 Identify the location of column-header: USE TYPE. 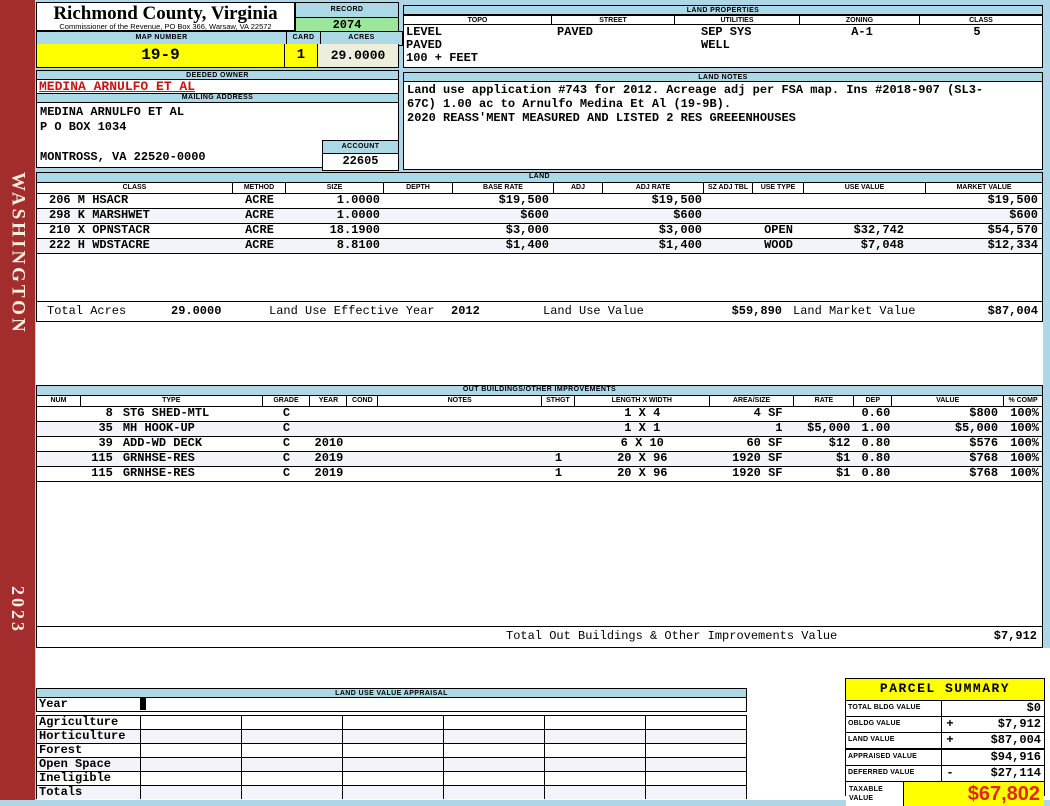
(778, 188).